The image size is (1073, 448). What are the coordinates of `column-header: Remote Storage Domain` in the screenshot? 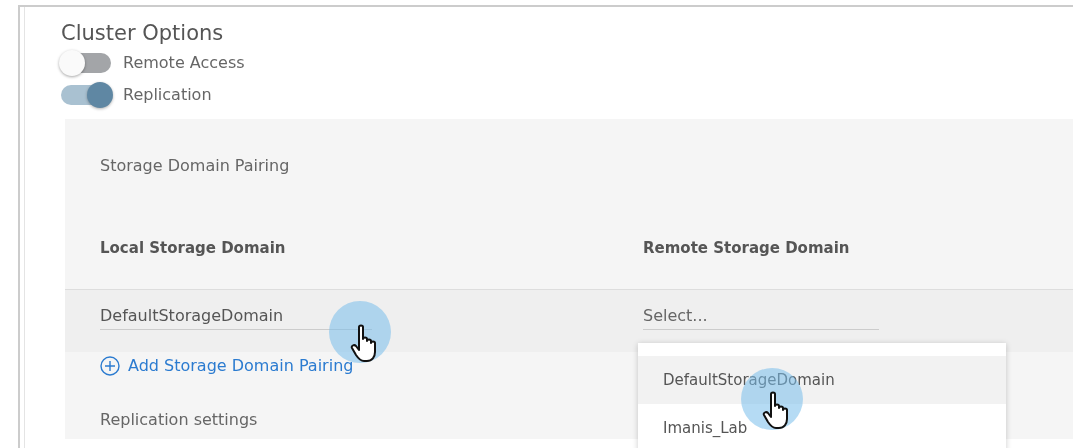 It's located at (746, 248).